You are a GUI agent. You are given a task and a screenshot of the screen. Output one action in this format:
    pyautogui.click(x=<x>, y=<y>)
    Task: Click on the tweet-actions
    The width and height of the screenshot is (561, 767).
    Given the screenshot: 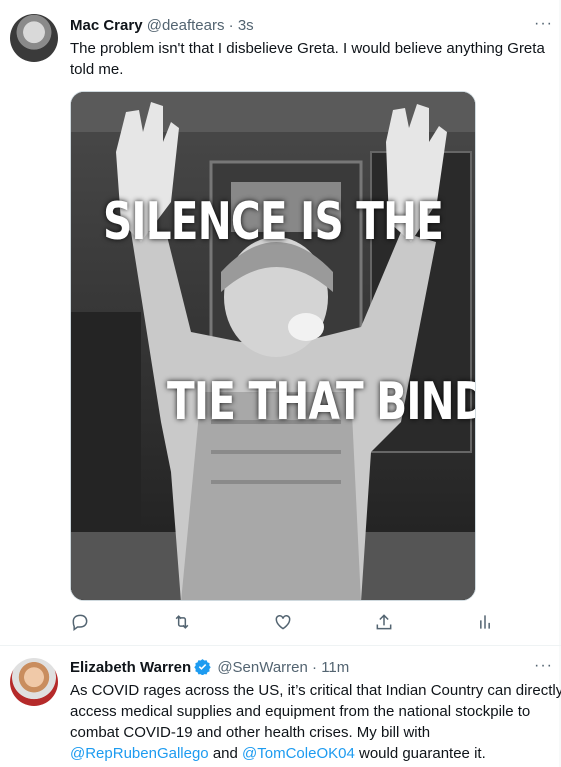 What is the action you would take?
    pyautogui.click(x=285, y=624)
    